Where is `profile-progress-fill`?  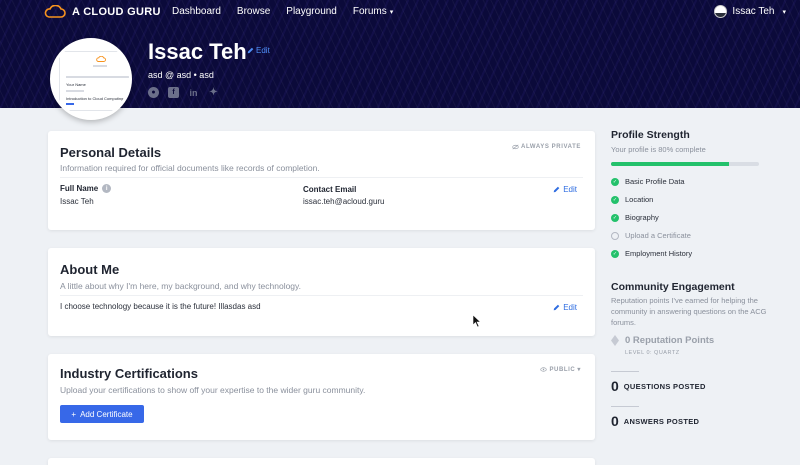 profile-progress-fill is located at coordinates (670, 164).